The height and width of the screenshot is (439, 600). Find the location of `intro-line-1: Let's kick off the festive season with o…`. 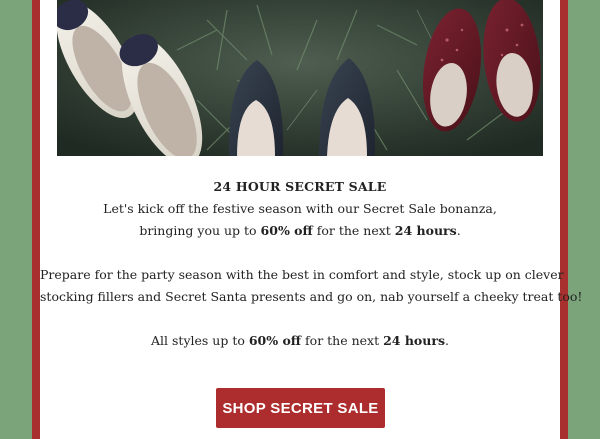

intro-line-1: Let's kick off the festive season with o… is located at coordinates (300, 208).